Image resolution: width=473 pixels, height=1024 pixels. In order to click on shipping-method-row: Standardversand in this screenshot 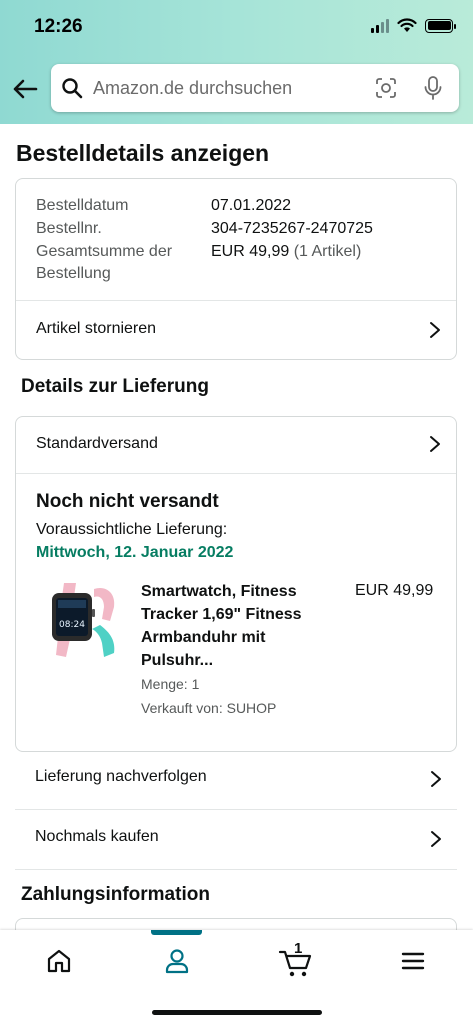, I will do `click(236, 445)`.